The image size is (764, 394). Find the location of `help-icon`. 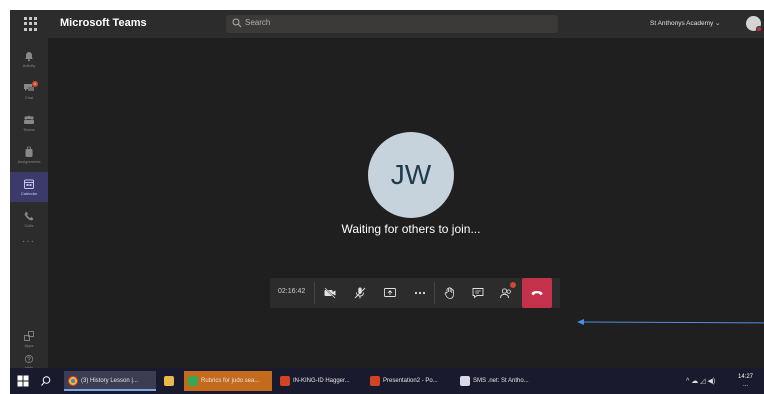

help-icon is located at coordinates (29, 359).